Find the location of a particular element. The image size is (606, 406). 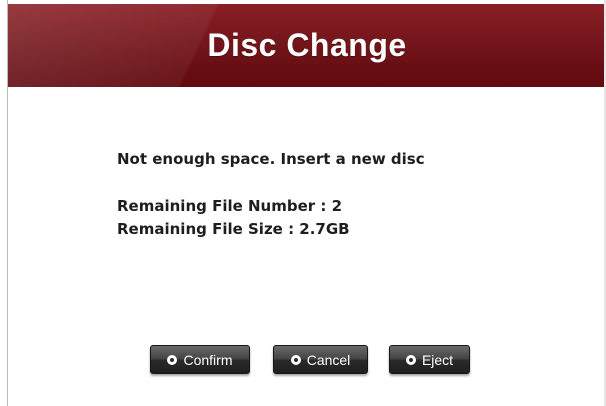

eject-button: Eject is located at coordinates (429, 359).